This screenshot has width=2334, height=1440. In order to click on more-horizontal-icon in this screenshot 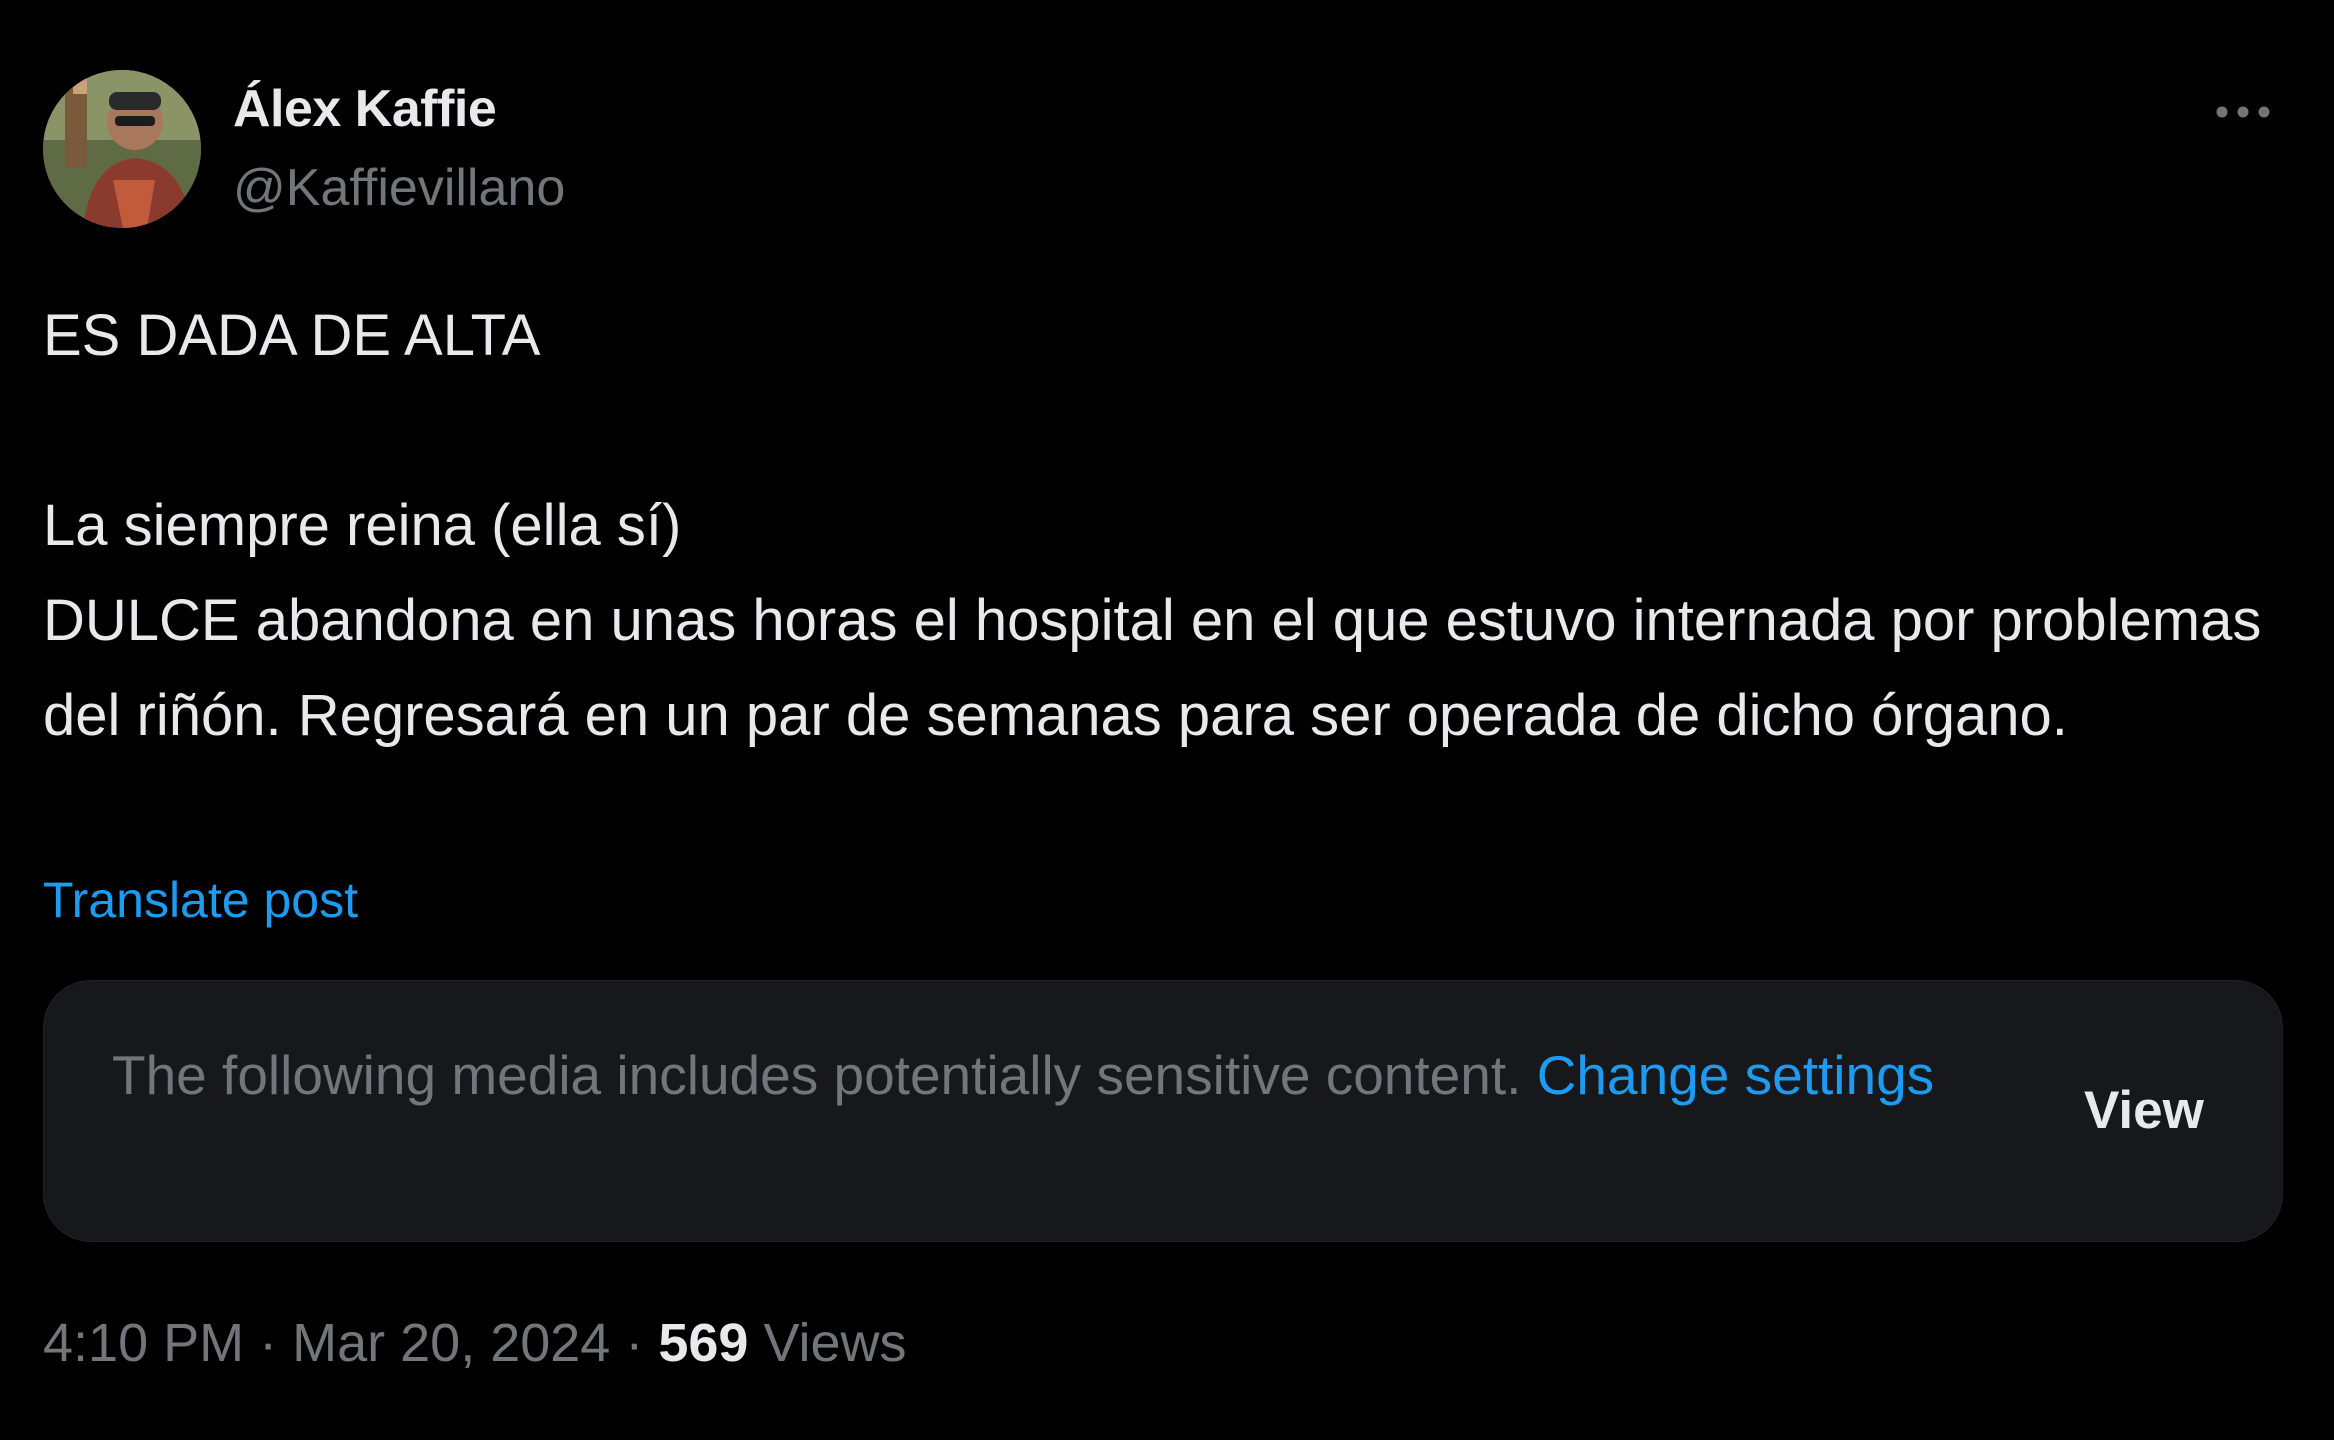, I will do `click(2243, 112)`.